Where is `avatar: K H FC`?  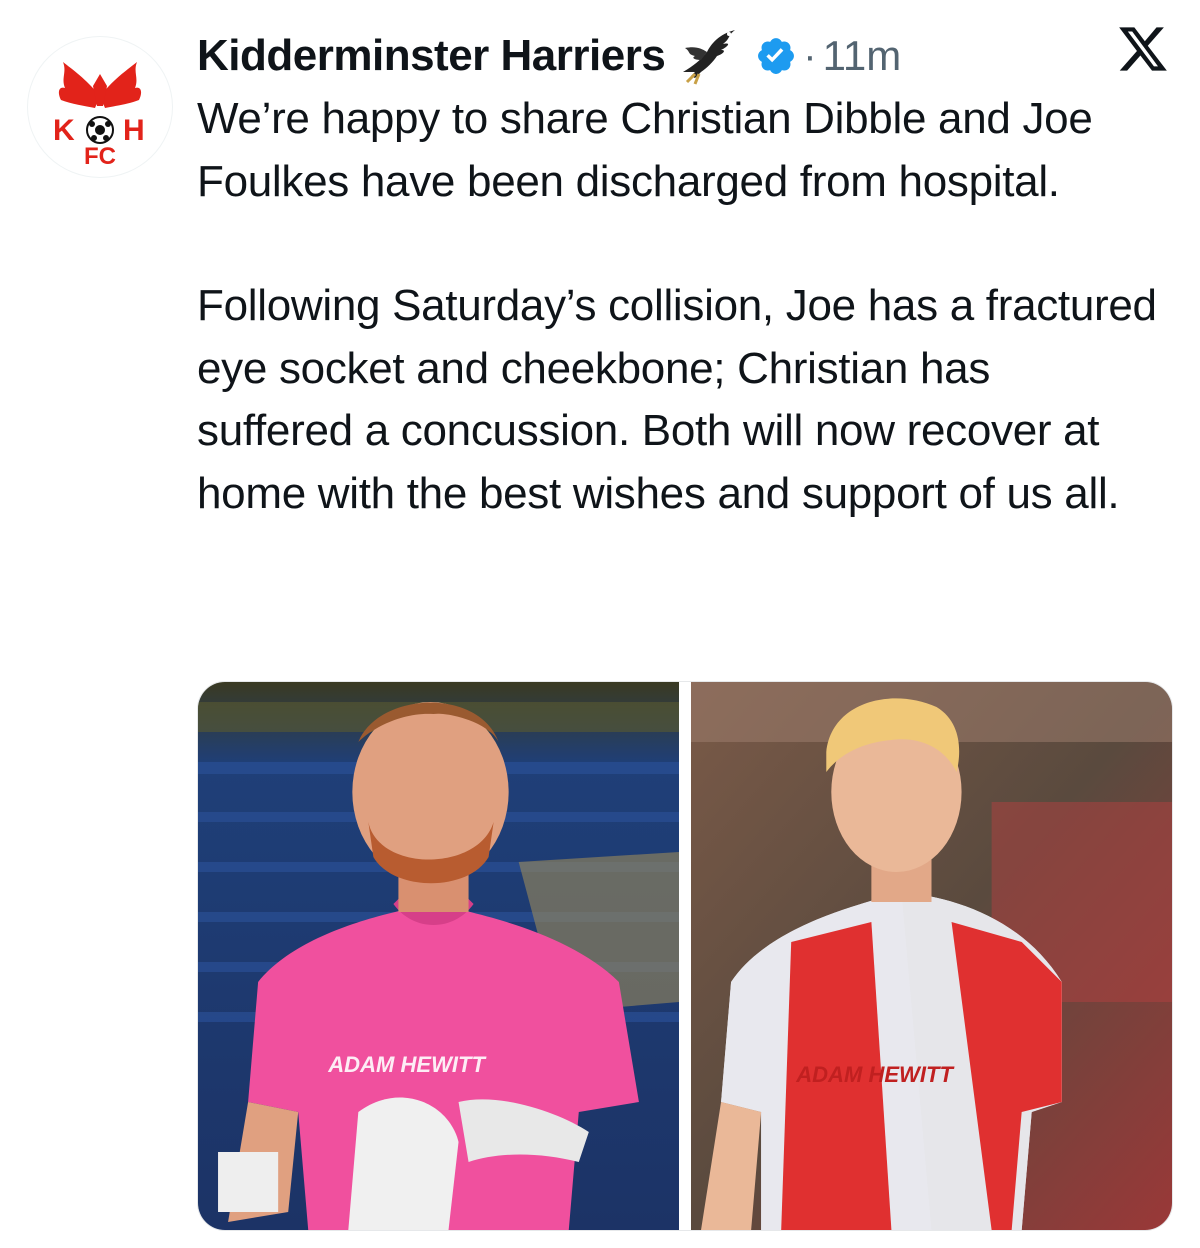
avatar: K H FC is located at coordinates (100, 107).